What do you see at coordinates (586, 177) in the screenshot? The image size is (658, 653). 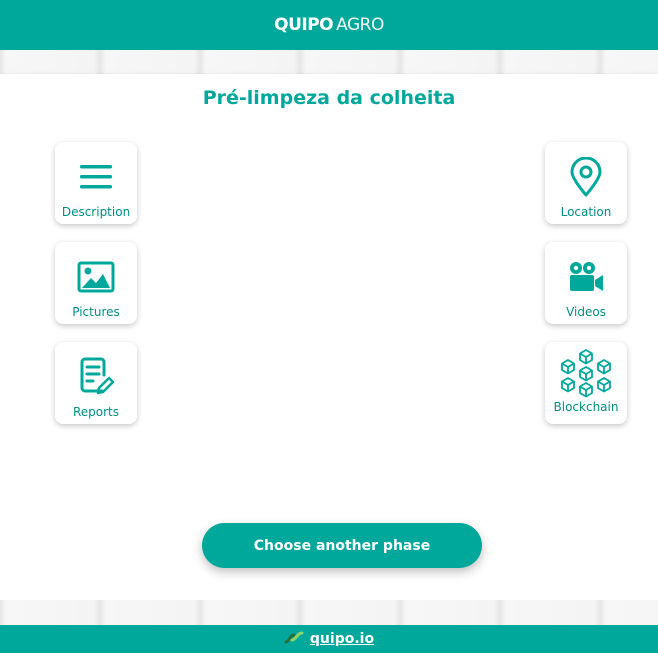 I see `map-pin-icon` at bounding box center [586, 177].